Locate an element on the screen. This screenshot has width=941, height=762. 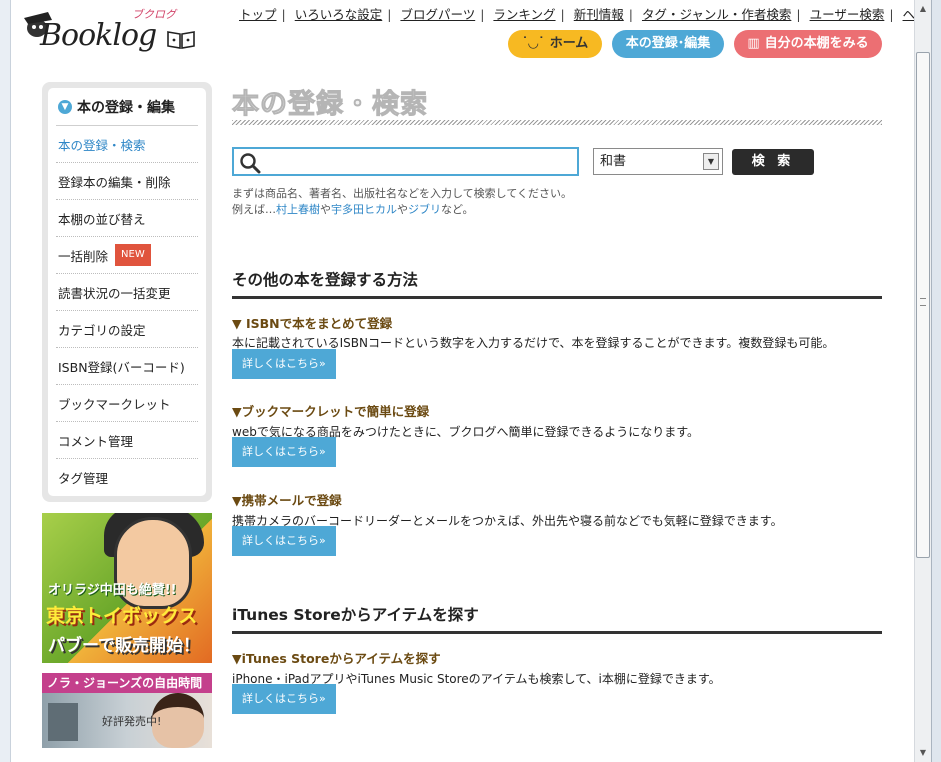
sidebar-title: ▼ 本の登録・編集 is located at coordinates (127, 107).